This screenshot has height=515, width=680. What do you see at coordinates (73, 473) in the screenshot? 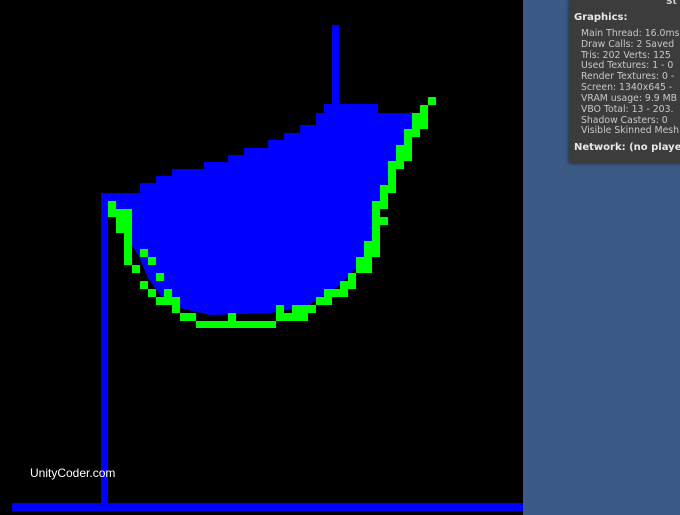
I see `watermark: UnityCoder.com` at bounding box center [73, 473].